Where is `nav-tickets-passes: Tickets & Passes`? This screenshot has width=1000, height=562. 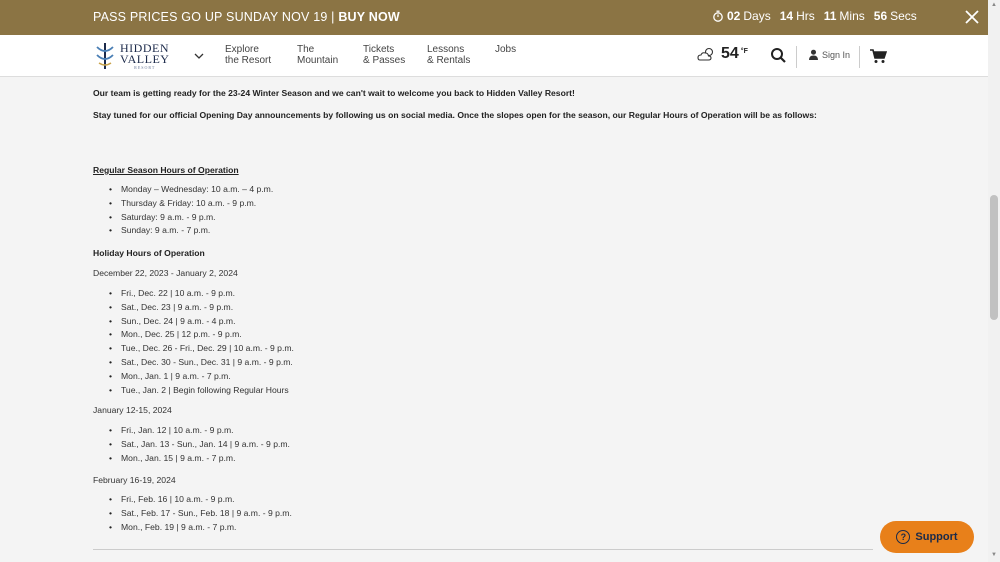 nav-tickets-passes: Tickets & Passes is located at coordinates (384, 55).